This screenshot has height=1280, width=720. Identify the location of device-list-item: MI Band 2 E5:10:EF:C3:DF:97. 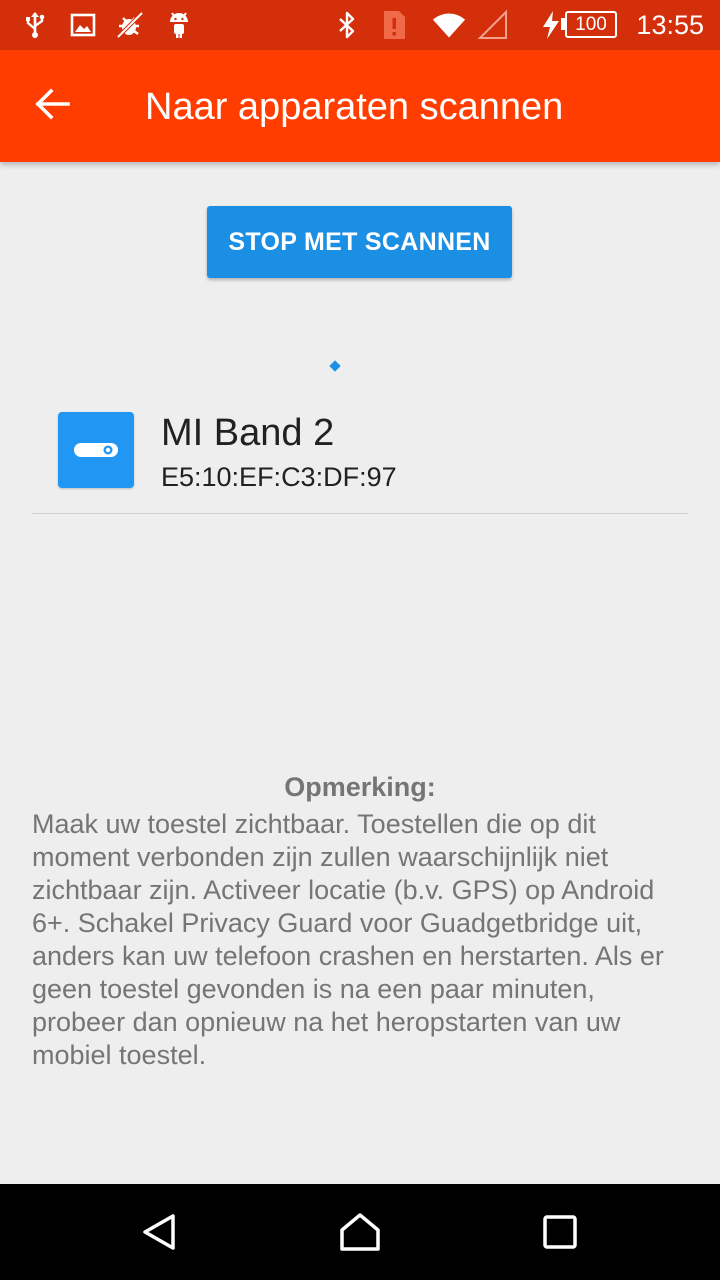
(360, 452).